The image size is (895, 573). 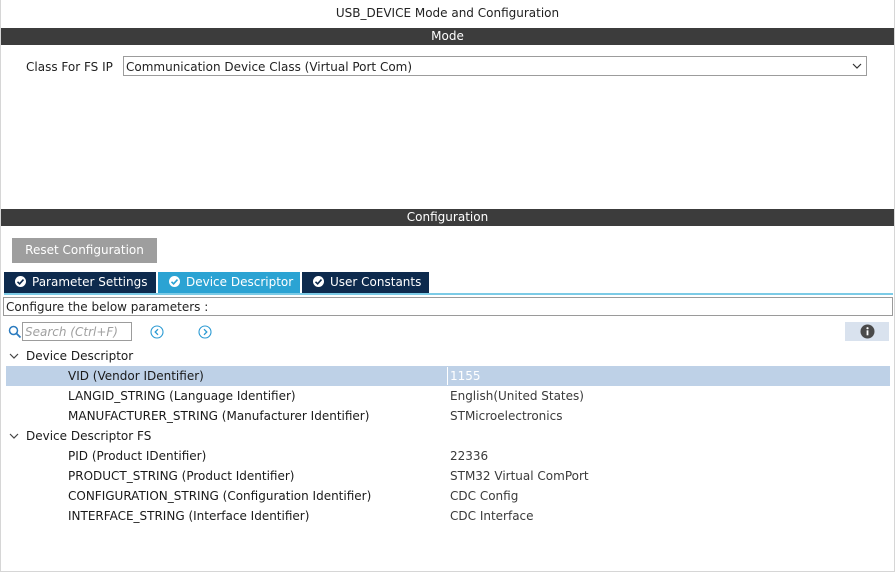 I want to click on param-value: STM32 Virtual ComPort, so click(x=519, y=476).